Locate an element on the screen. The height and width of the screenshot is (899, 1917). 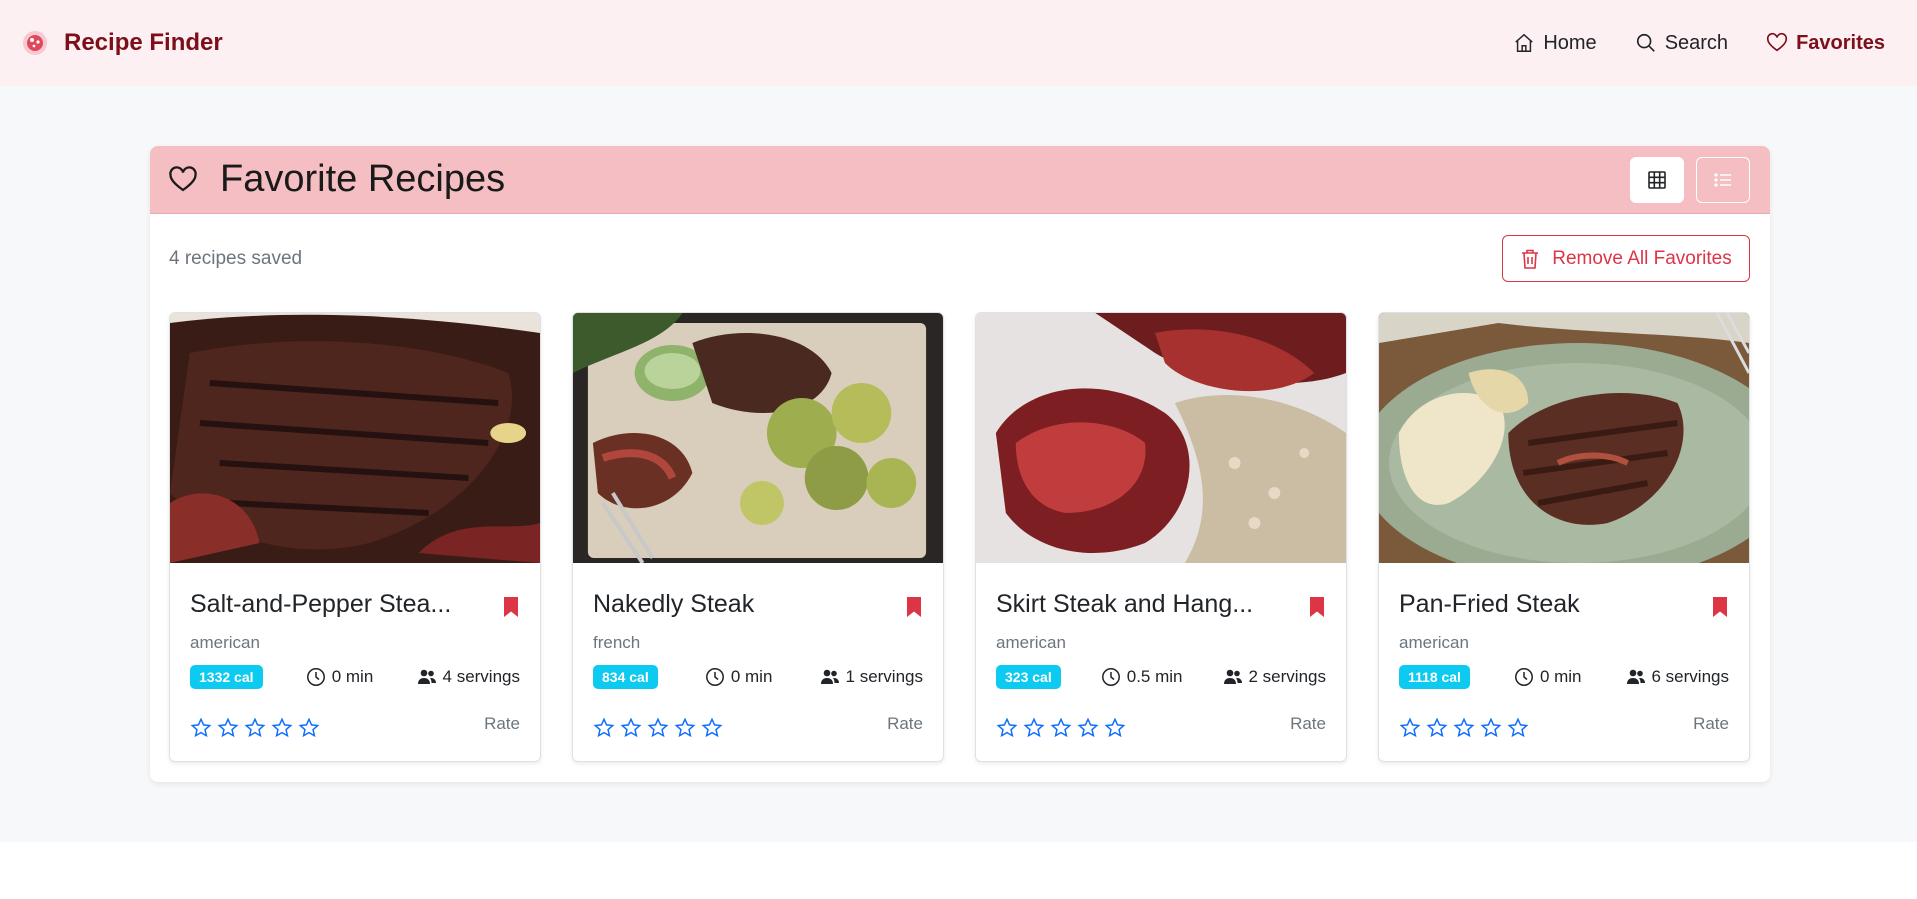
recipe-cuisine: french is located at coordinates (617, 642).